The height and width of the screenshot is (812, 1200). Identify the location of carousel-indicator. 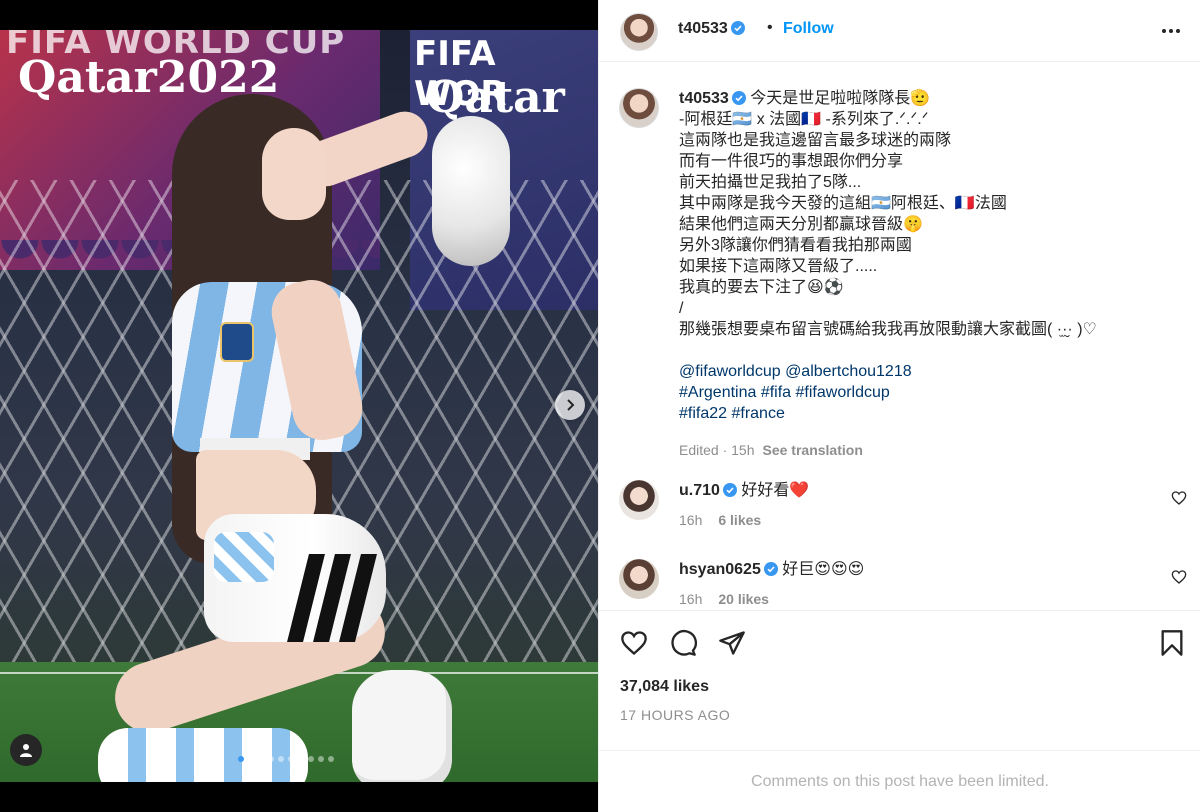
(286, 759).